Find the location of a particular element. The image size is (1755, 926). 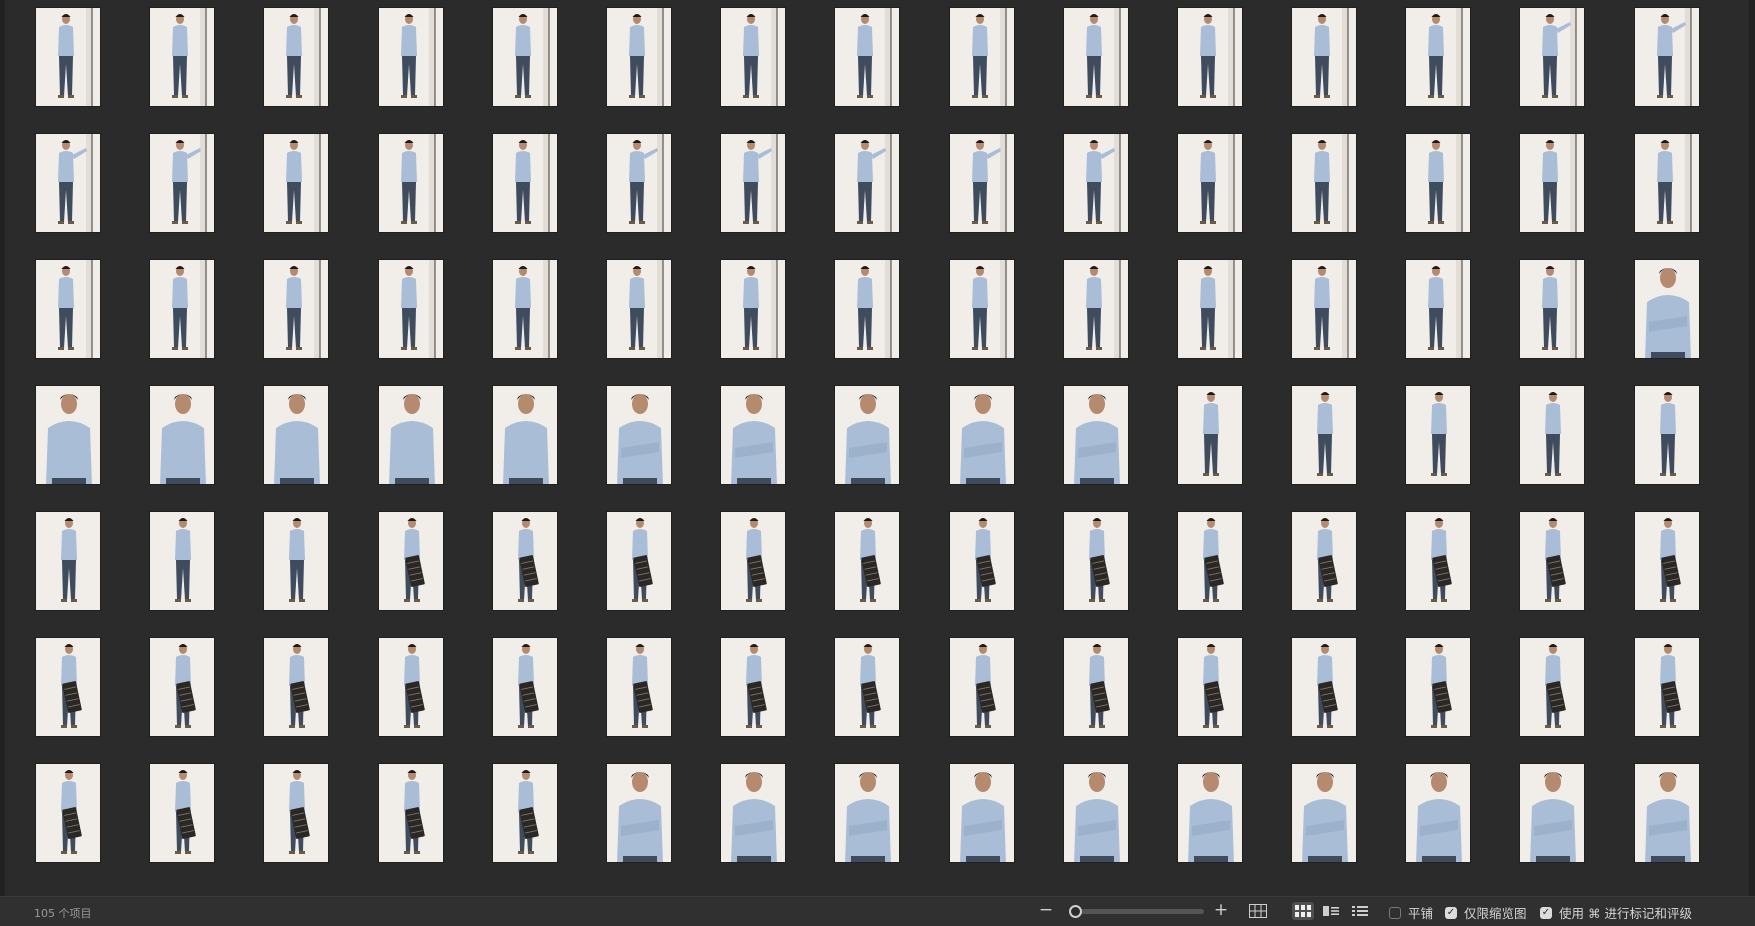

view-grid-button is located at coordinates (1303, 911).